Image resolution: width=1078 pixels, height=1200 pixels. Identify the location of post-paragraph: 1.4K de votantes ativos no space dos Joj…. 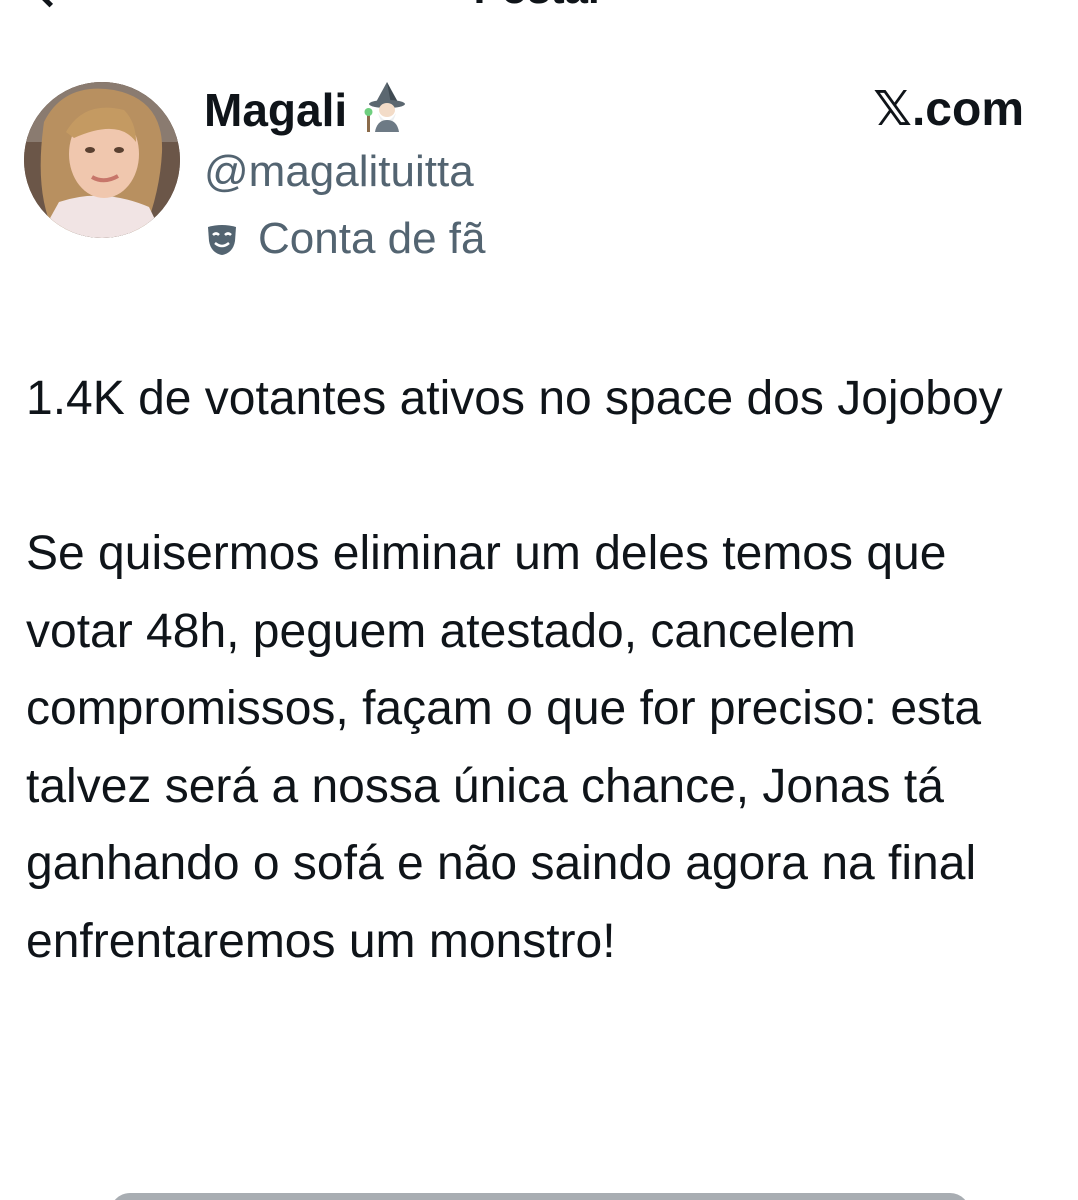
(514, 398).